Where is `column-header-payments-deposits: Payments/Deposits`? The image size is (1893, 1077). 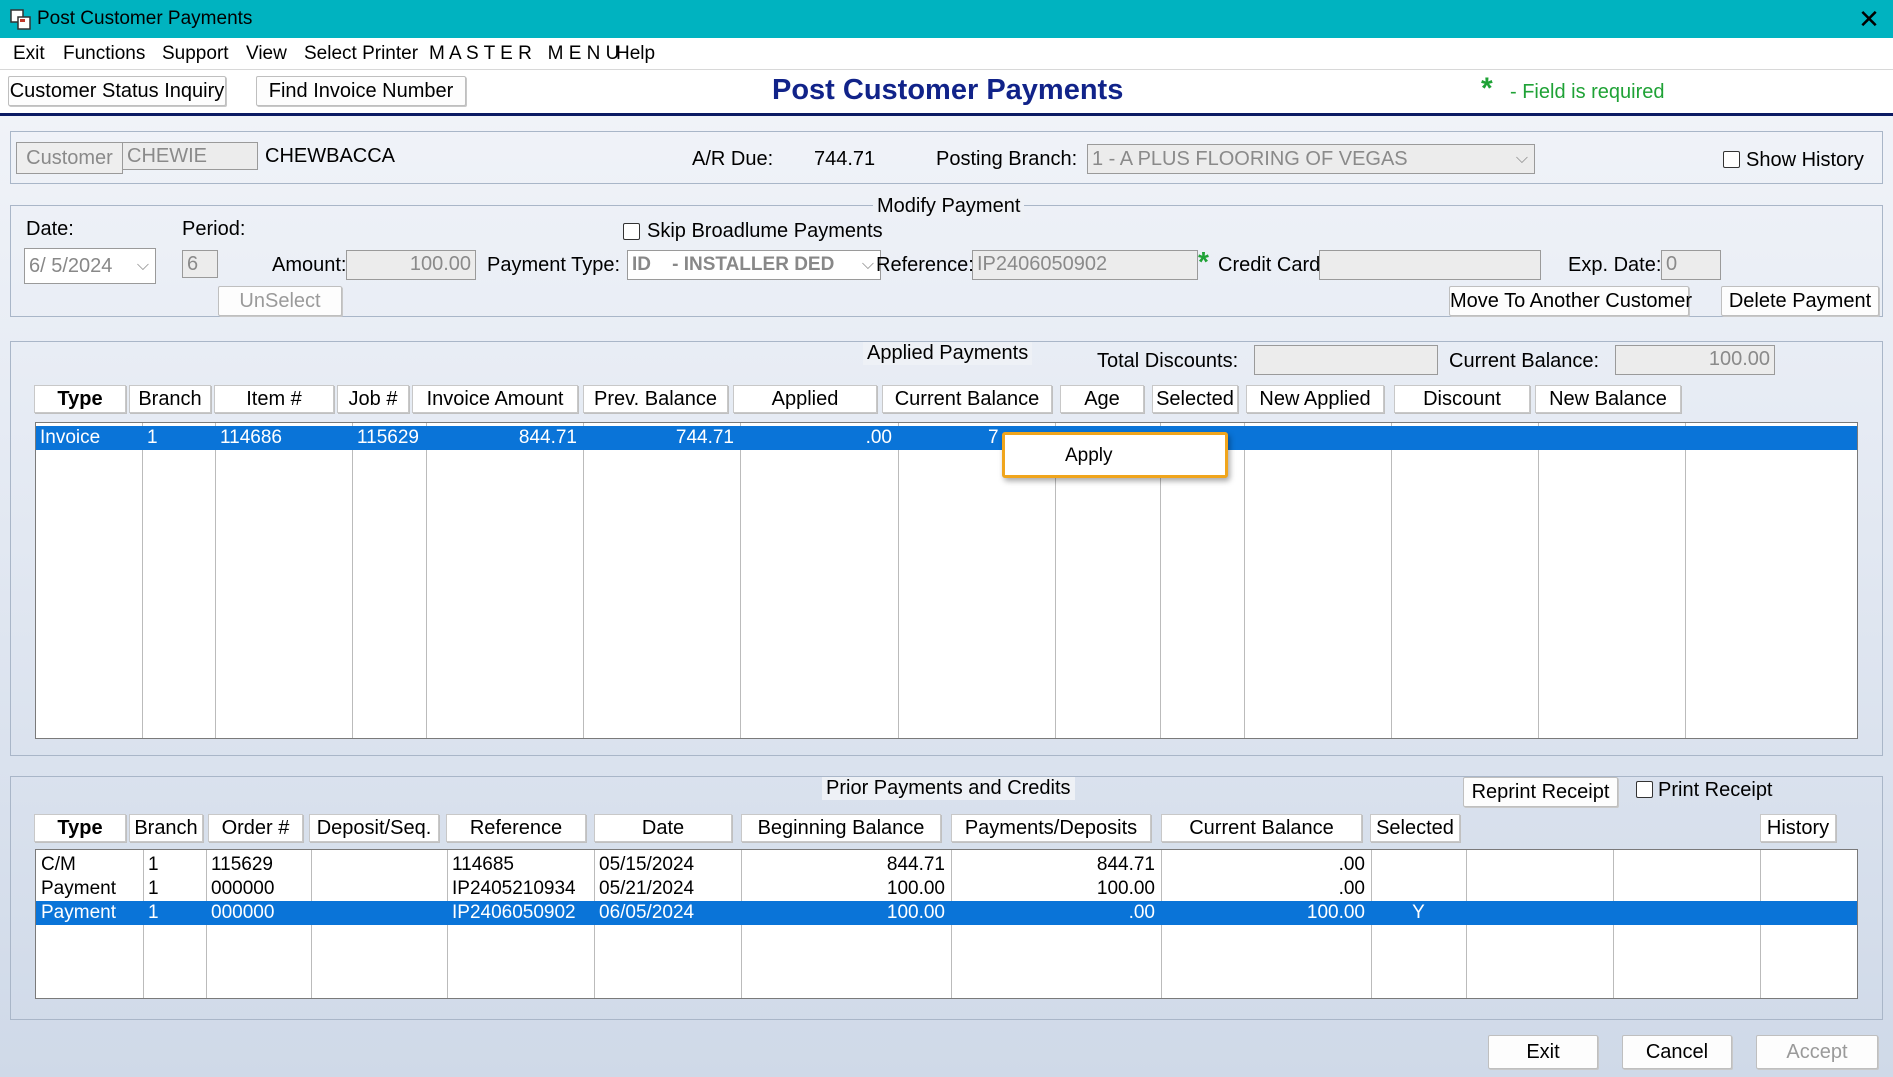
column-header-payments-deposits: Payments/Deposits is located at coordinates (1051, 828).